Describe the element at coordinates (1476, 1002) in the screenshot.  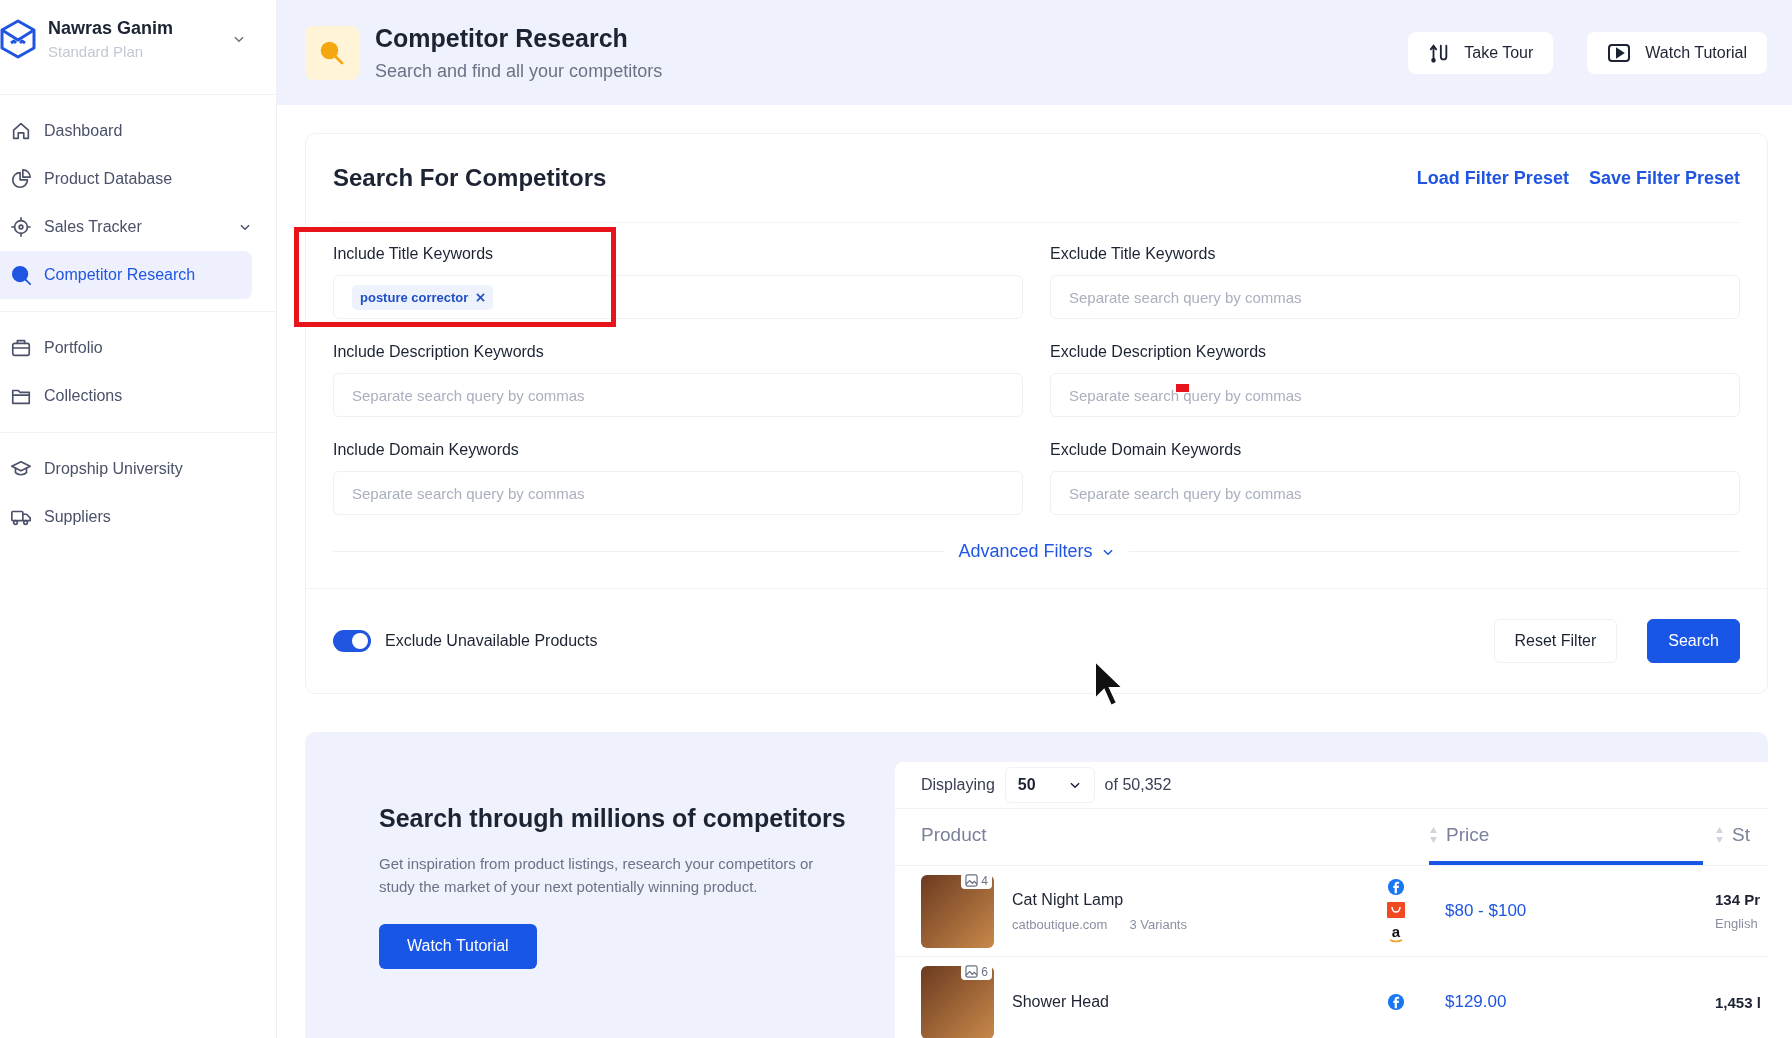
I see `price-cell-text: $129.00` at that location.